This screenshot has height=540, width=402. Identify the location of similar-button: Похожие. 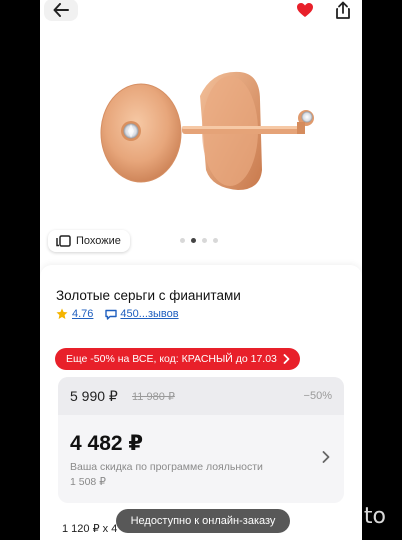
(89, 241).